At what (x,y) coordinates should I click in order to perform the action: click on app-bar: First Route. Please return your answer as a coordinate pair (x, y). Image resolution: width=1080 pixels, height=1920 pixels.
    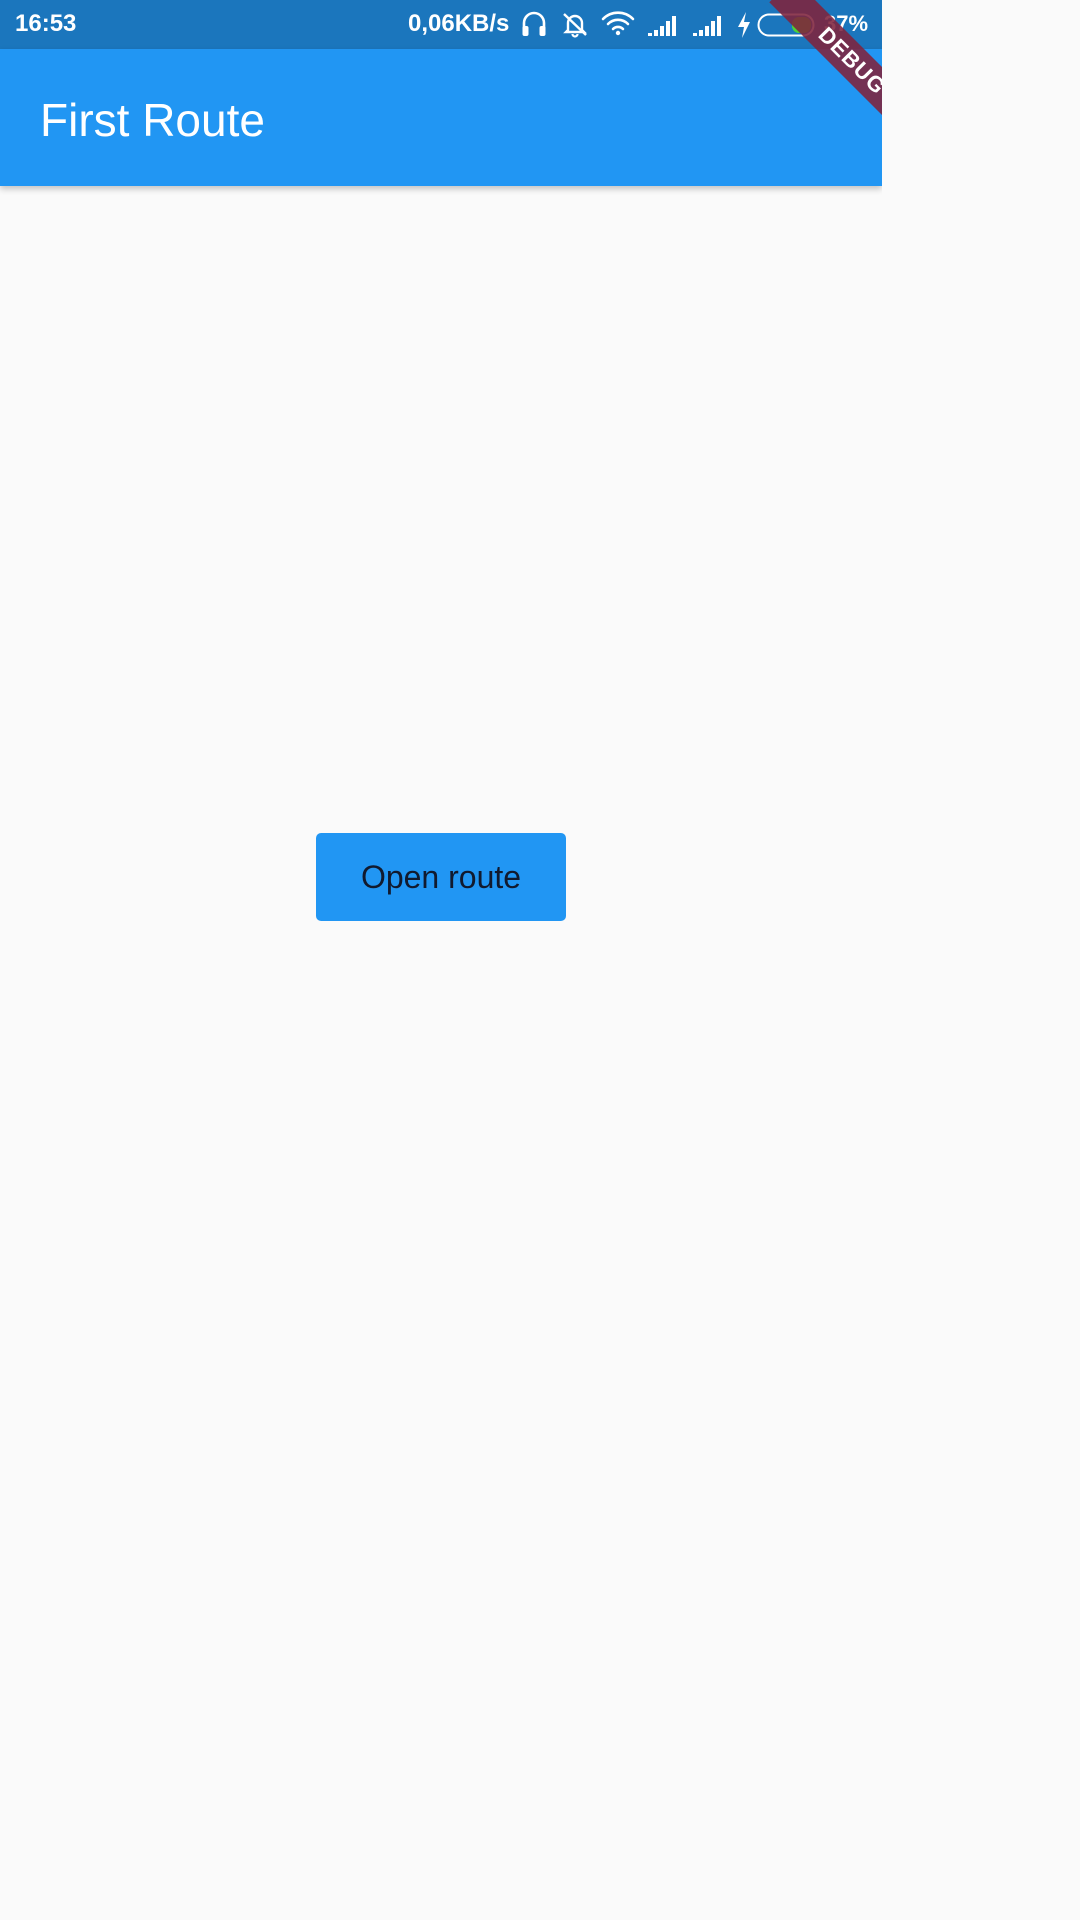
    Looking at the image, I should click on (441, 117).